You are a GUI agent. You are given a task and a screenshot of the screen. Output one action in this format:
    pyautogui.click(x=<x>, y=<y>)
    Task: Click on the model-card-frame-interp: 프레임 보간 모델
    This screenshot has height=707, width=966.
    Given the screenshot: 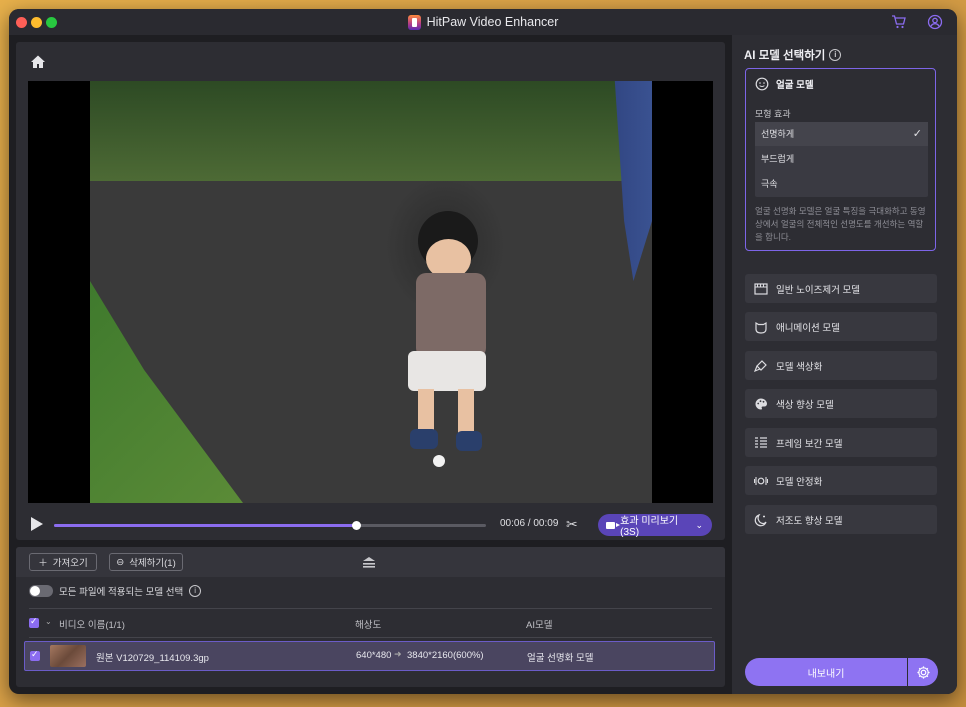 What is the action you would take?
    pyautogui.click(x=841, y=442)
    